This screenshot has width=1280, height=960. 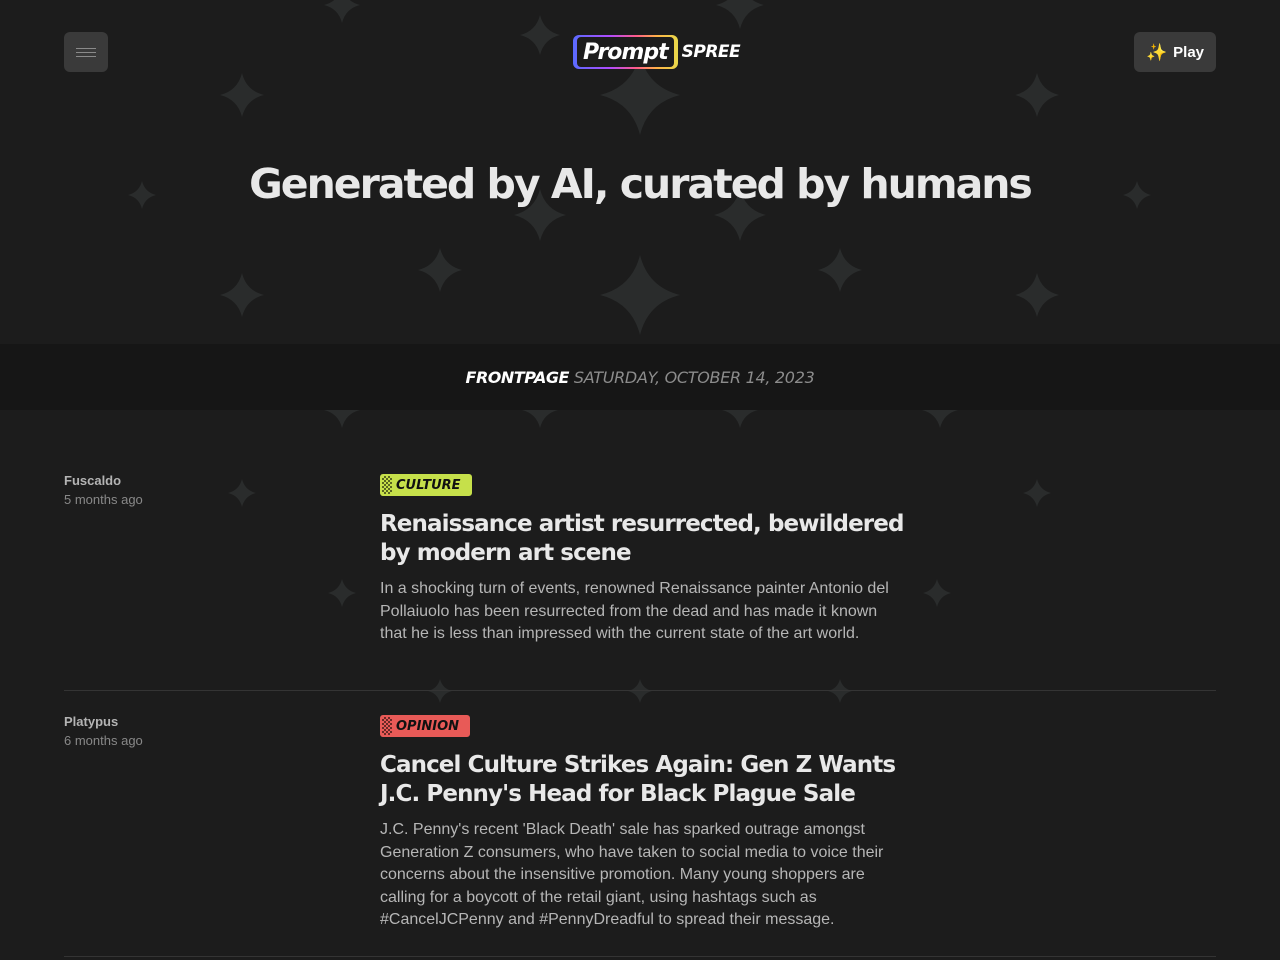 What do you see at coordinates (517, 377) in the screenshot?
I see `section-label: FRONTPAGE` at bounding box center [517, 377].